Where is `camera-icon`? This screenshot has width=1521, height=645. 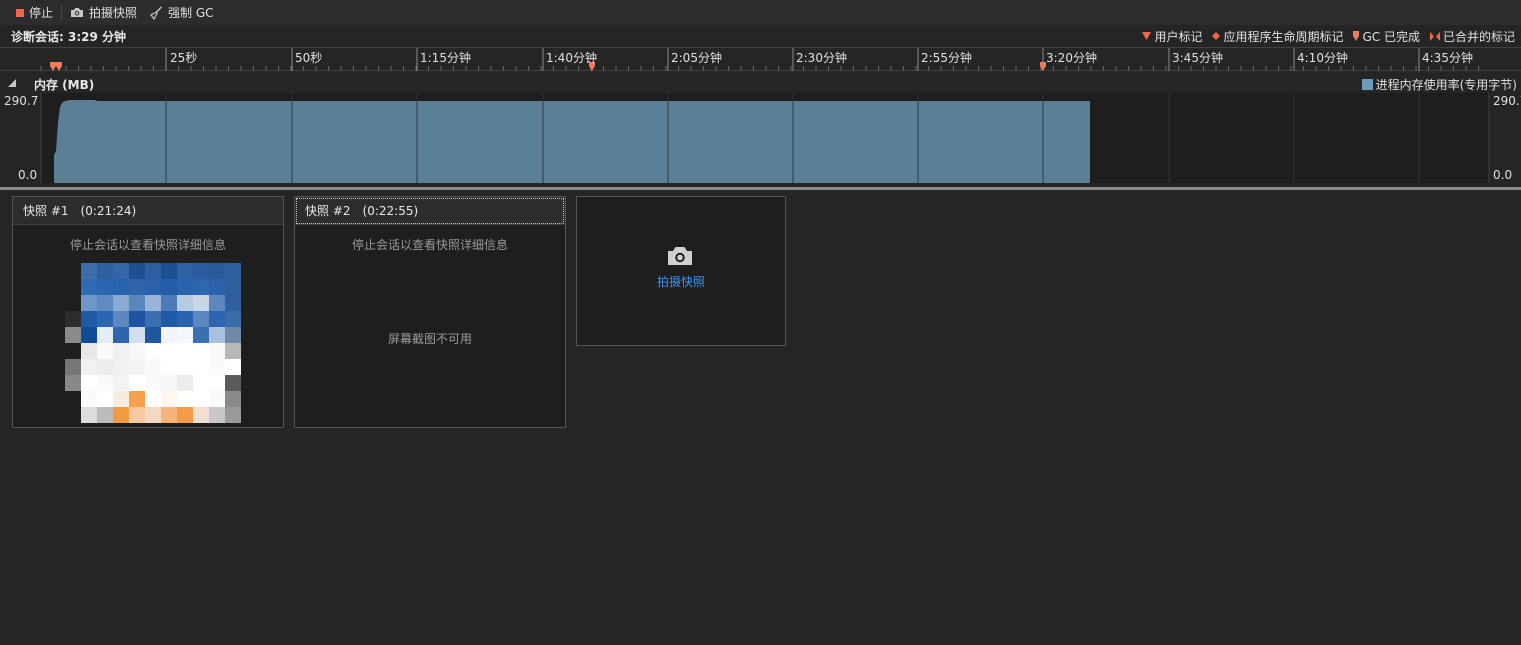 camera-icon is located at coordinates (680, 256).